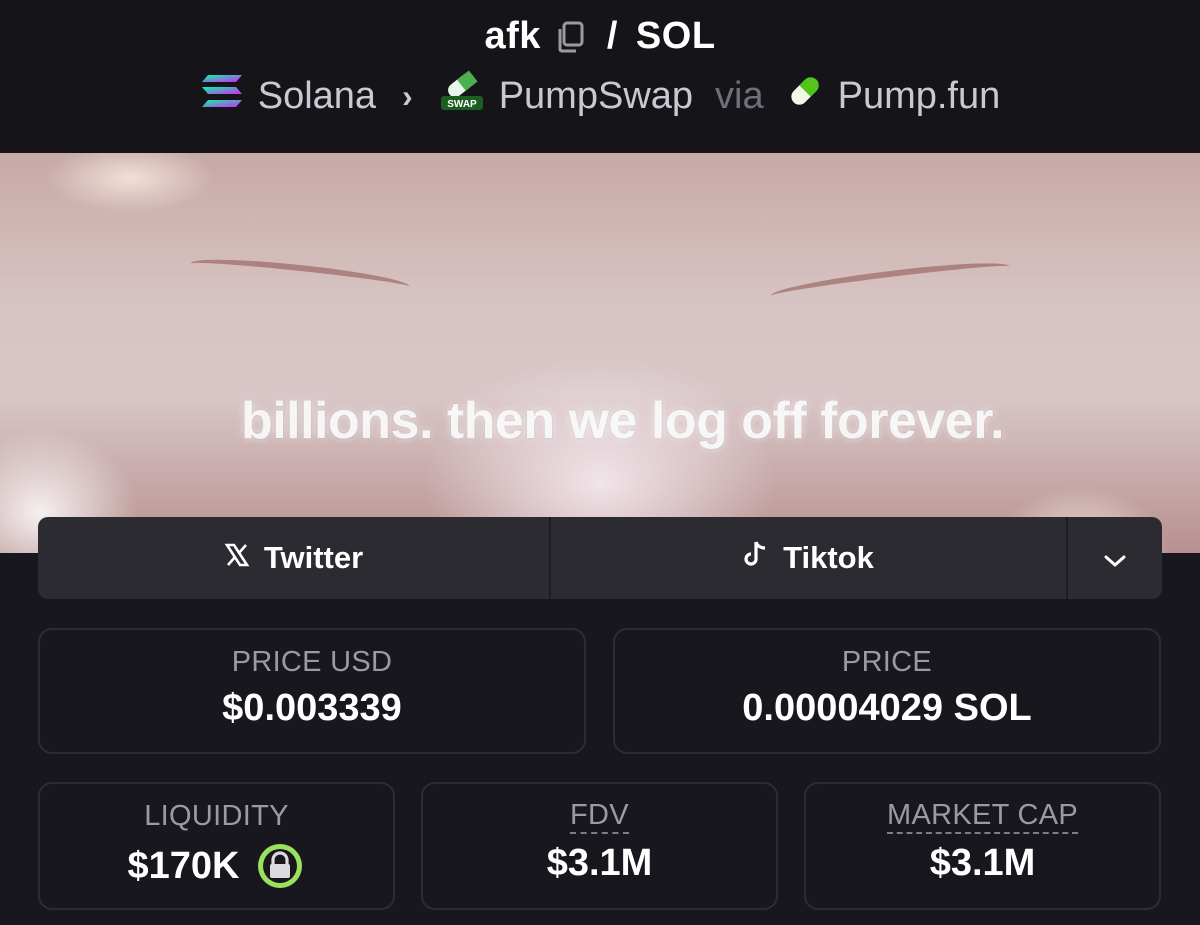 The height and width of the screenshot is (925, 1200). Describe the element at coordinates (828, 557) in the screenshot. I see `tiktok-label: Tiktok` at that location.